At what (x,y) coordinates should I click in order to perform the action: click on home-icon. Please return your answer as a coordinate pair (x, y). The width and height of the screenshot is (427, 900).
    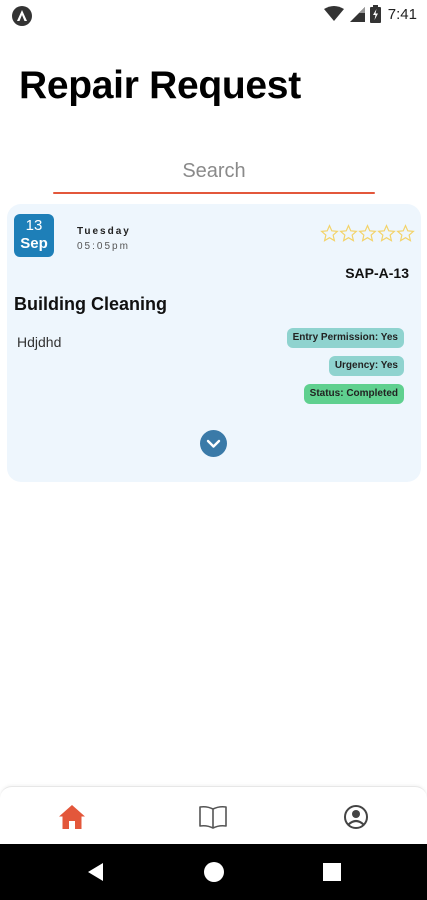
    Looking at the image, I should click on (72, 817).